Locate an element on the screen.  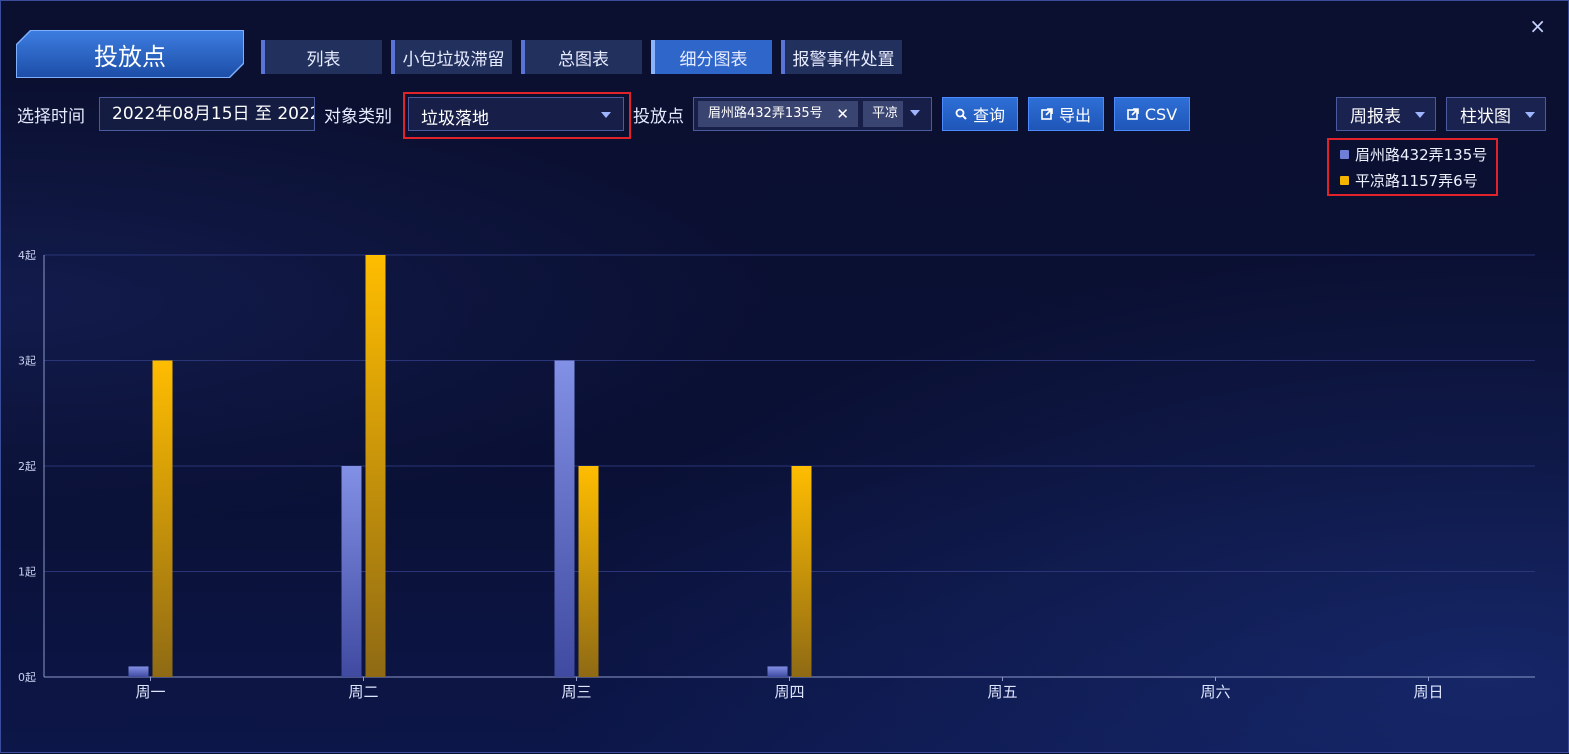
y-tick-label: 0起 is located at coordinates (27, 677).